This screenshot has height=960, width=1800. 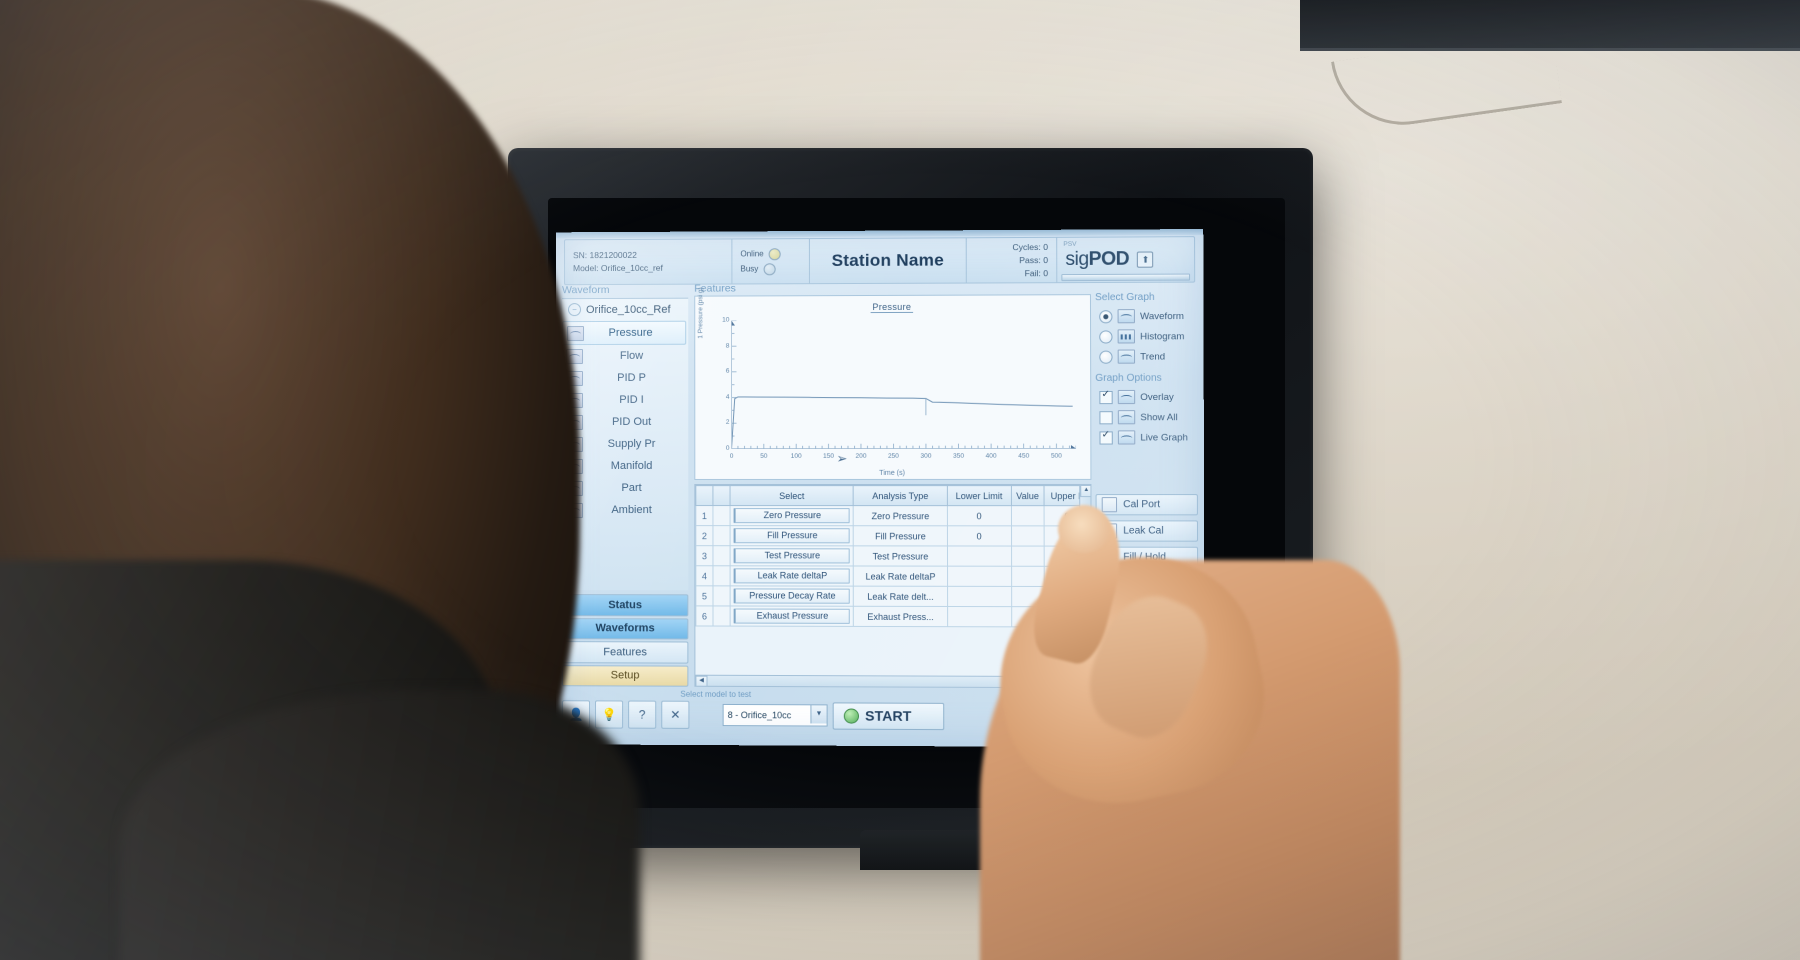 I want to click on green-lamp-icon, so click(x=851, y=715).